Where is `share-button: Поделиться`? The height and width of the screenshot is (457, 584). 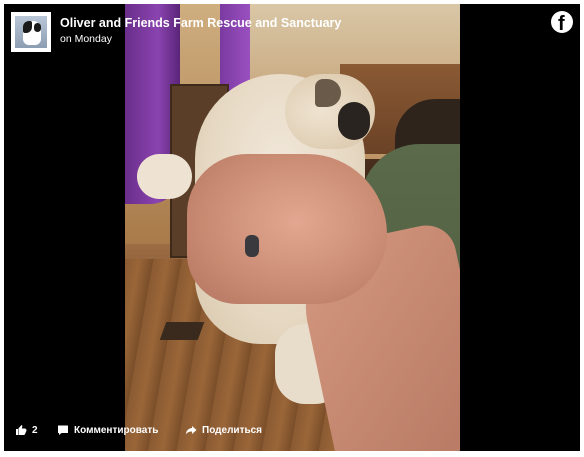
share-button: Поделиться is located at coordinates (223, 430).